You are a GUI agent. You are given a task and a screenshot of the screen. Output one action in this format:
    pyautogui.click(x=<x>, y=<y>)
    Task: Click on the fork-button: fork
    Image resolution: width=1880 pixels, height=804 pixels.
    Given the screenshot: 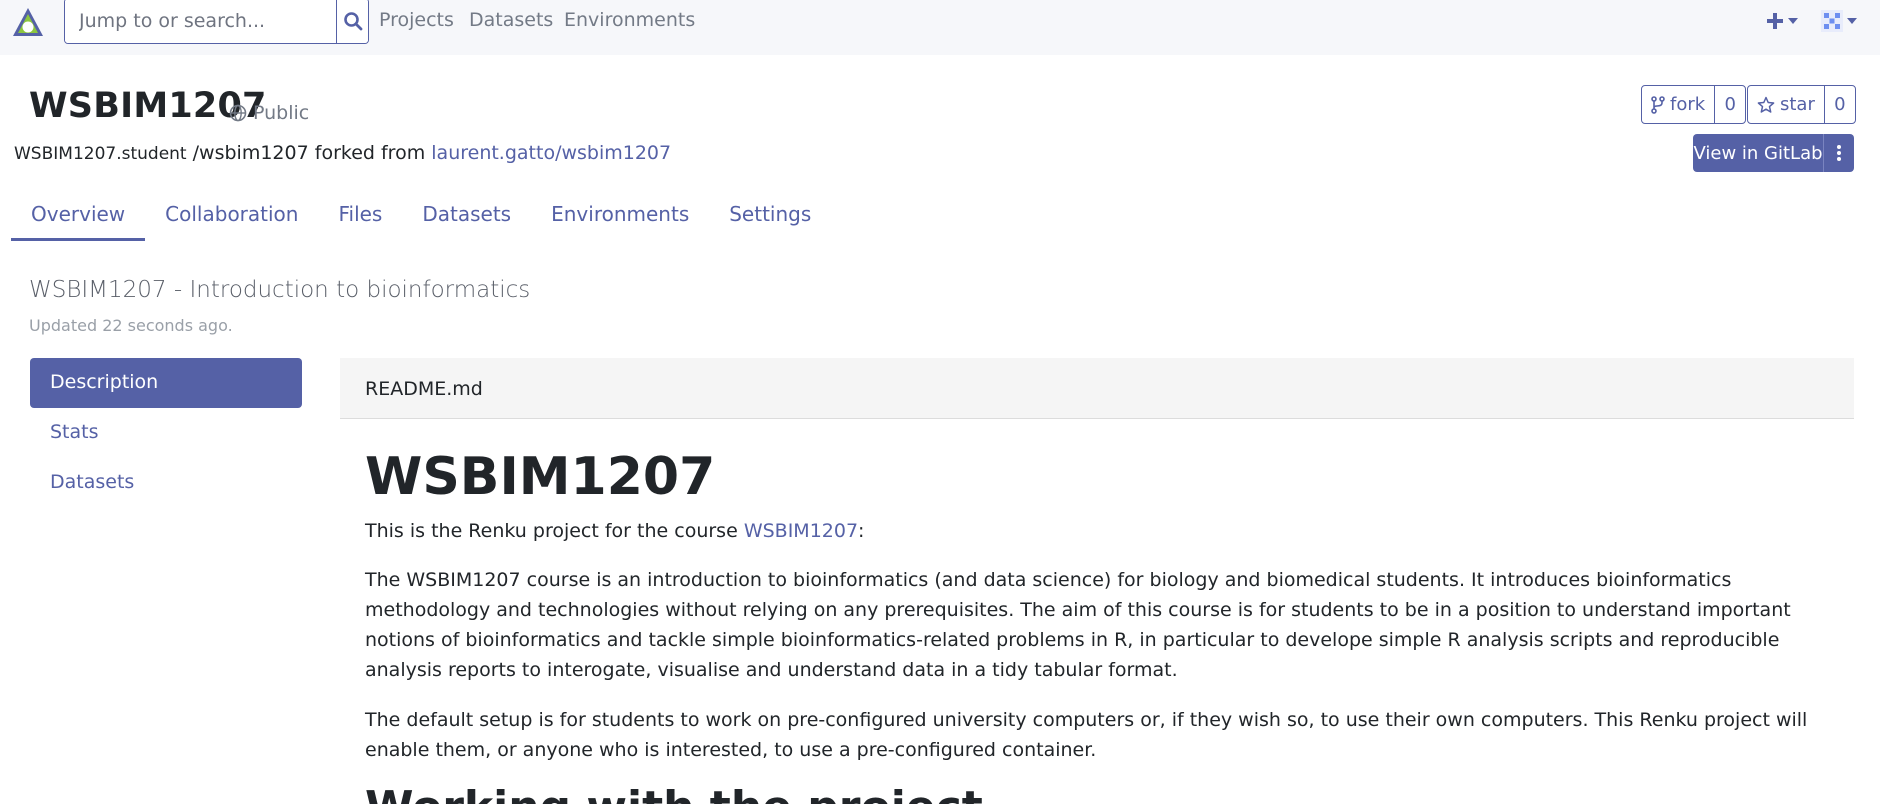 What is the action you would take?
    pyautogui.click(x=1679, y=104)
    